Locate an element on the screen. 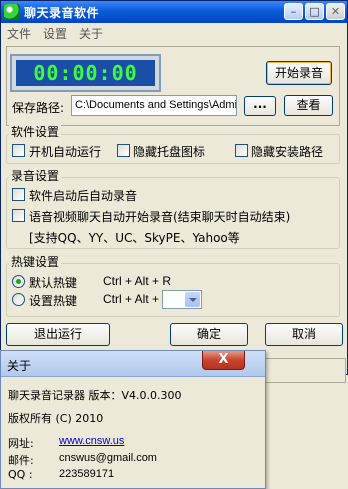 This screenshot has width=348, height=489. default-hotkey-label: 默认热键 is located at coordinates (53, 283).